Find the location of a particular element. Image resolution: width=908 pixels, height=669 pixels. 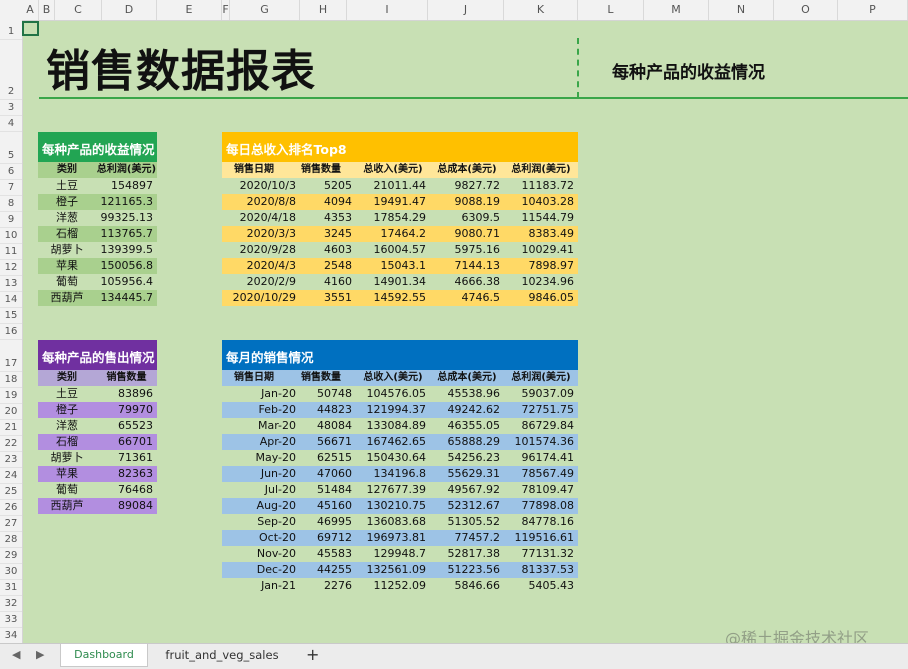

row-header-30: 30 is located at coordinates (11, 572).